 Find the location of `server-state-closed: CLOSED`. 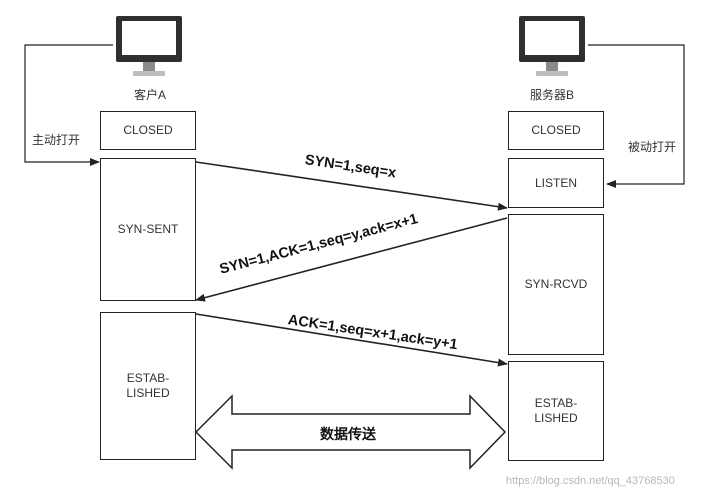

server-state-closed: CLOSED is located at coordinates (556, 130).